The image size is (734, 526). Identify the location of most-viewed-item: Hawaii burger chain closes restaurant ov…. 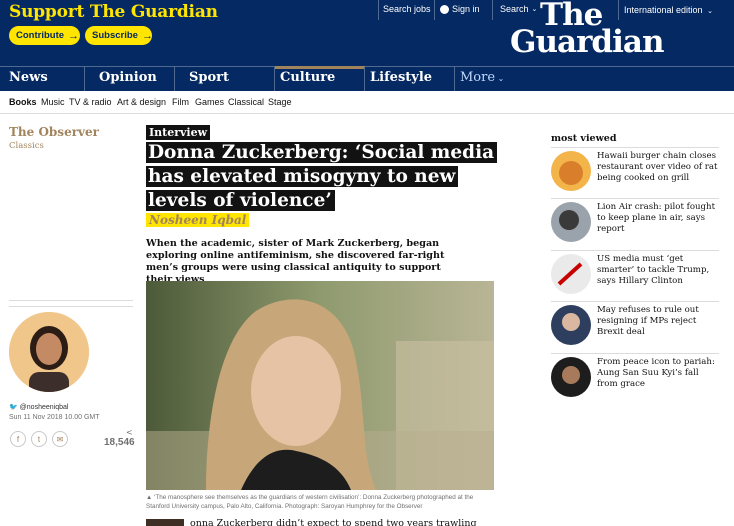
(658, 167).